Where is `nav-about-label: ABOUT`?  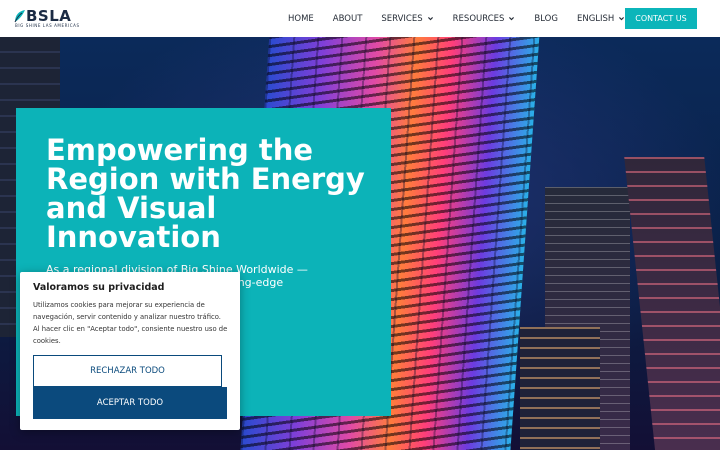 nav-about-label: ABOUT is located at coordinates (347, 18).